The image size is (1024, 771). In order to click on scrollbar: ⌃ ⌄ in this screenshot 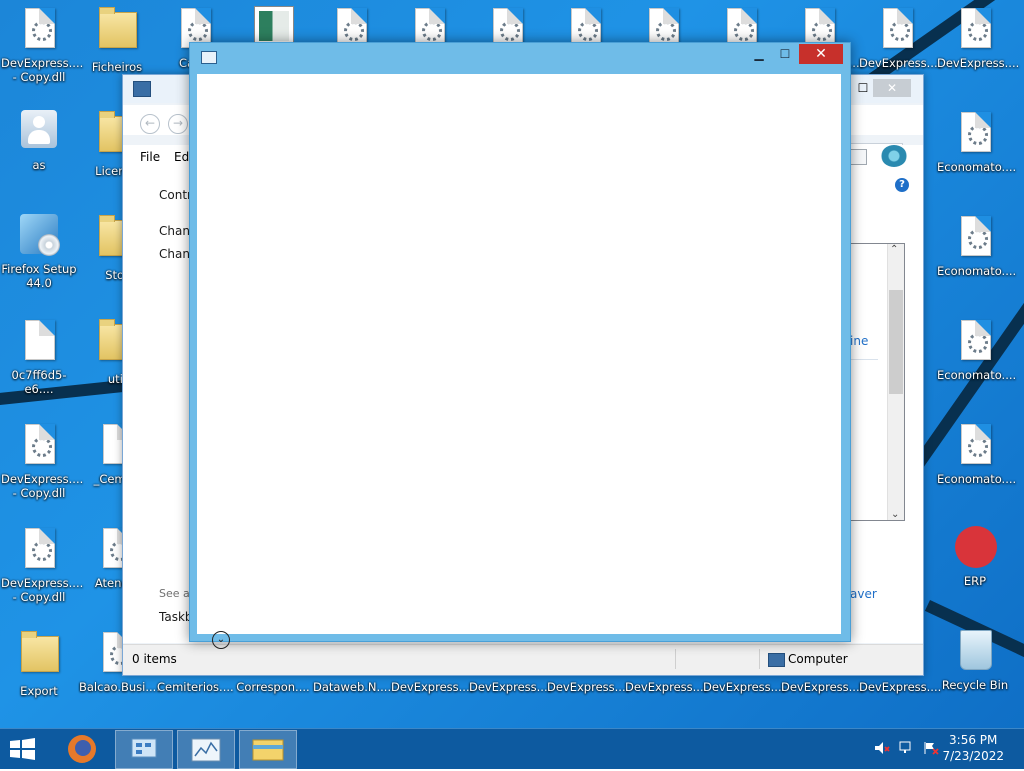, I will do `click(895, 382)`.